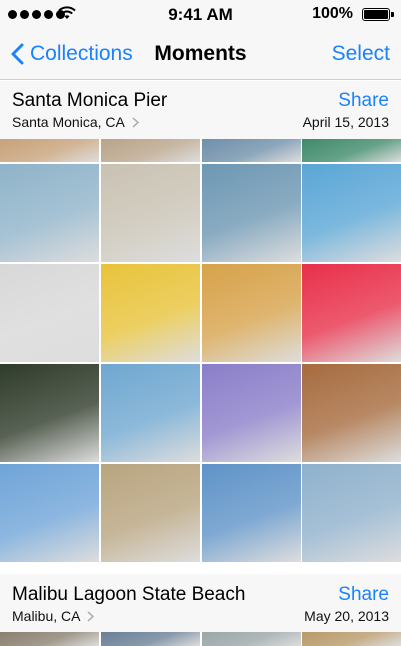 Image resolution: width=401 pixels, height=646 pixels. What do you see at coordinates (361, 54) in the screenshot?
I see `select-button: Select` at bounding box center [361, 54].